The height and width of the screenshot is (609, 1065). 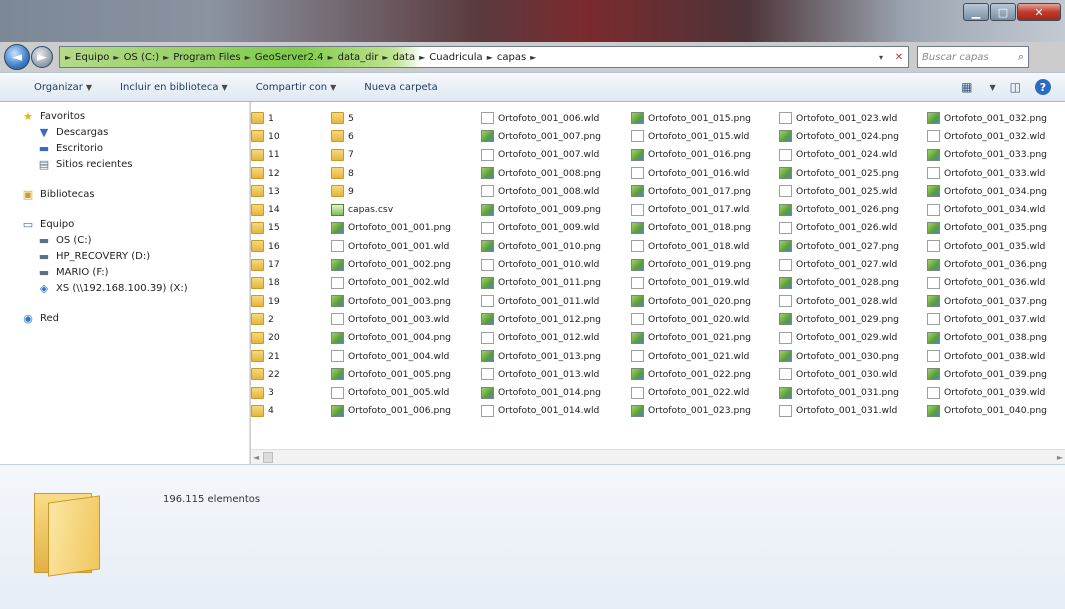 I want to click on nav-drive-f: ▬ MARIO (F:), so click(x=124, y=272).